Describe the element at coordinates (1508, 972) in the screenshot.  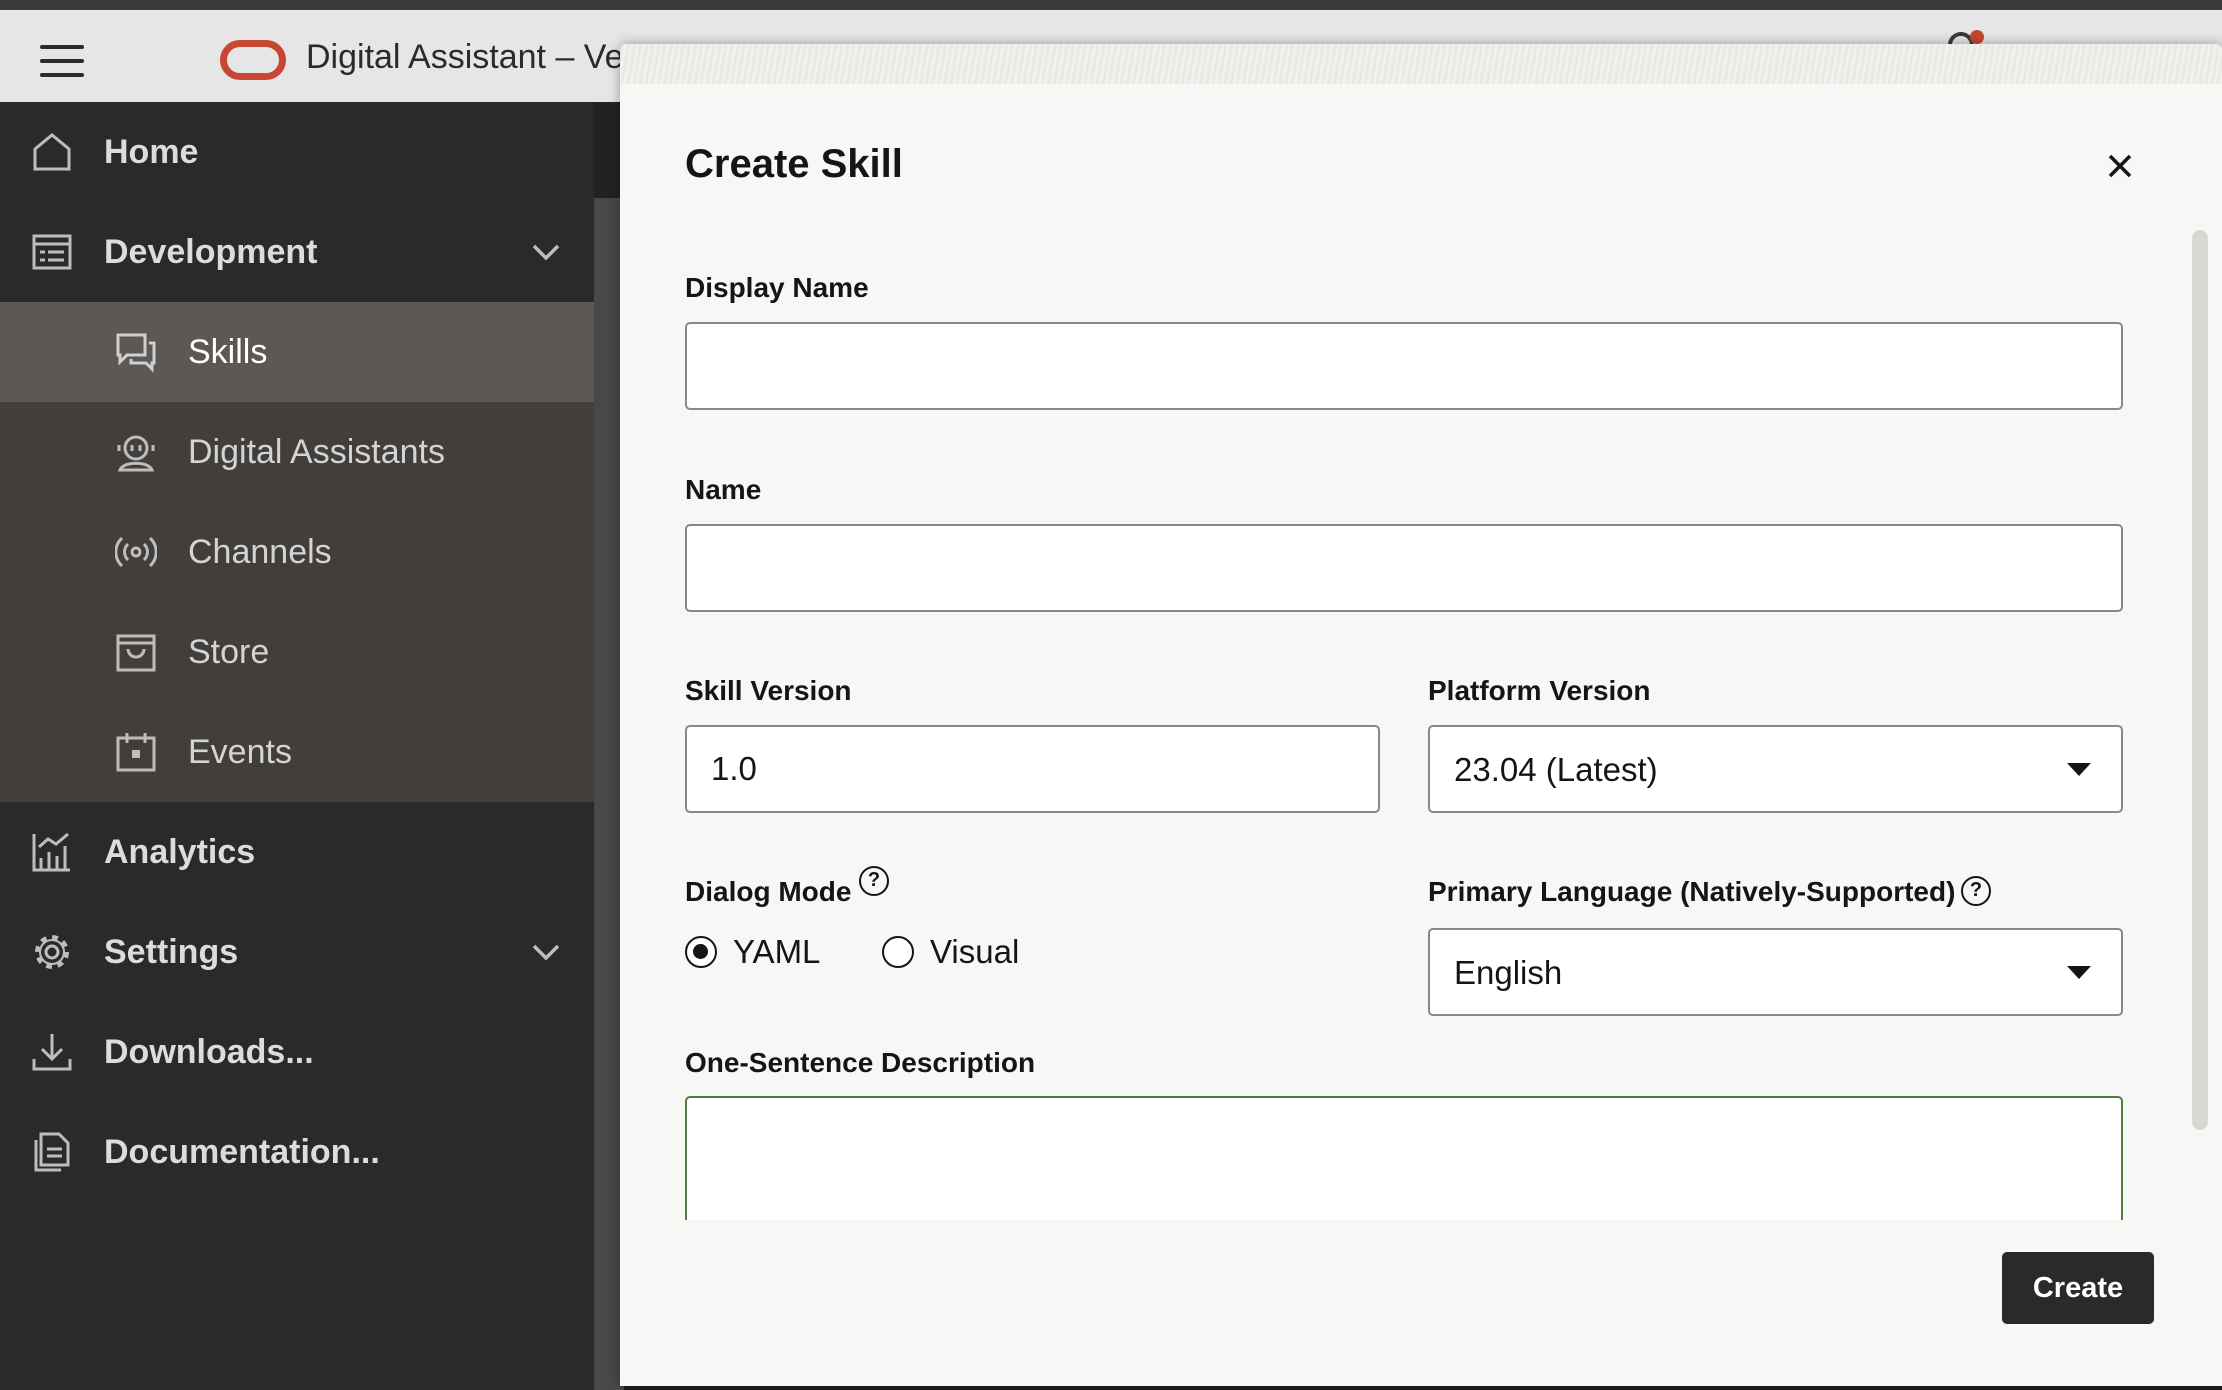
I see `primary-language-value: English` at that location.